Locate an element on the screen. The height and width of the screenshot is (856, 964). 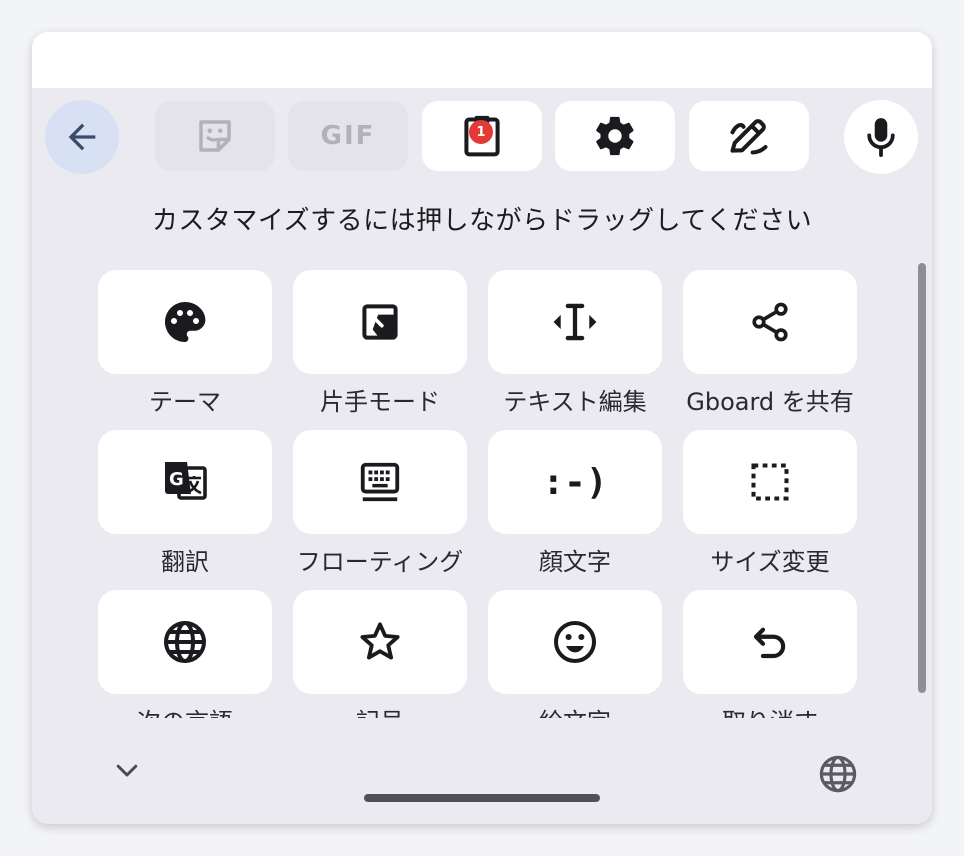
tile-theme: テーマ is located at coordinates (185, 345).